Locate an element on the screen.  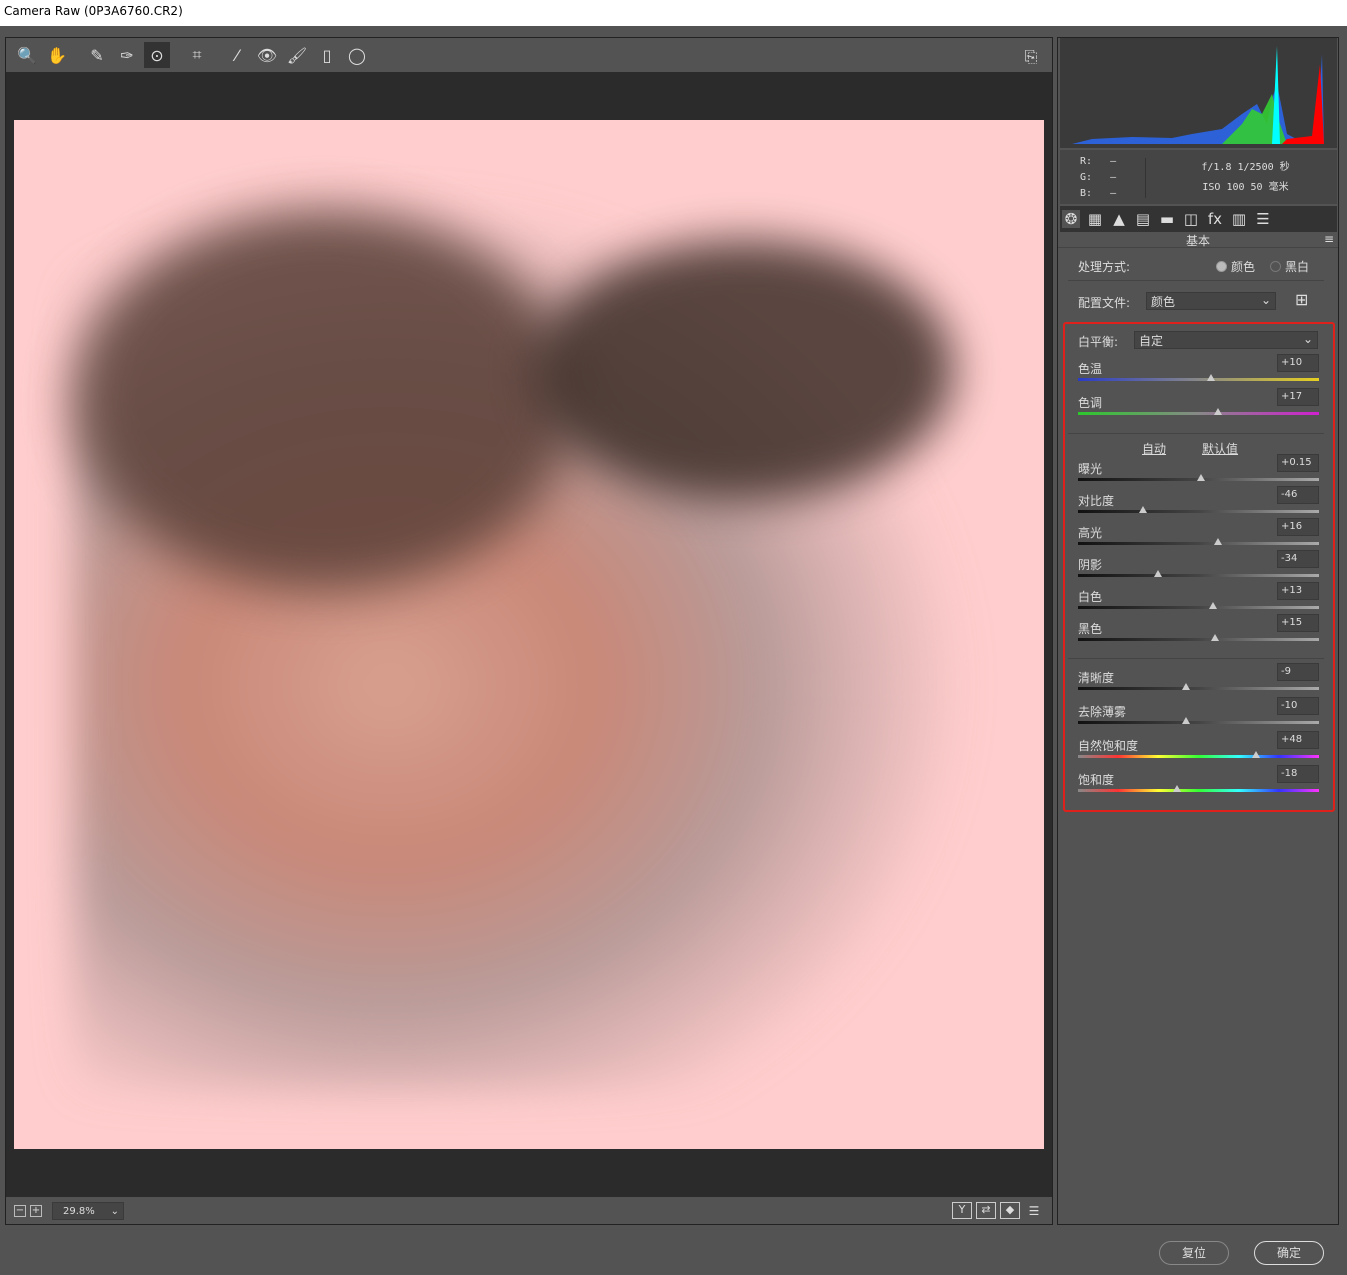
temperature-label: 色温 is located at coordinates (1090, 369).